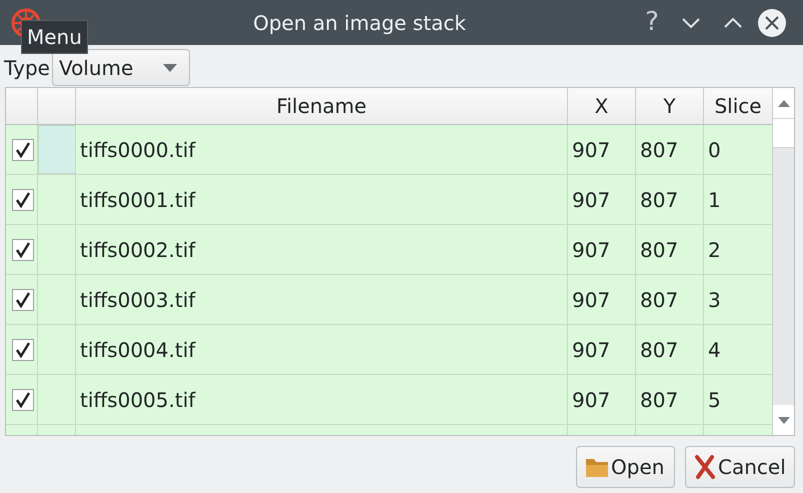 The height and width of the screenshot is (493, 803). Describe the element at coordinates (121, 67) in the screenshot. I see `type-dropdown: Volume` at that location.